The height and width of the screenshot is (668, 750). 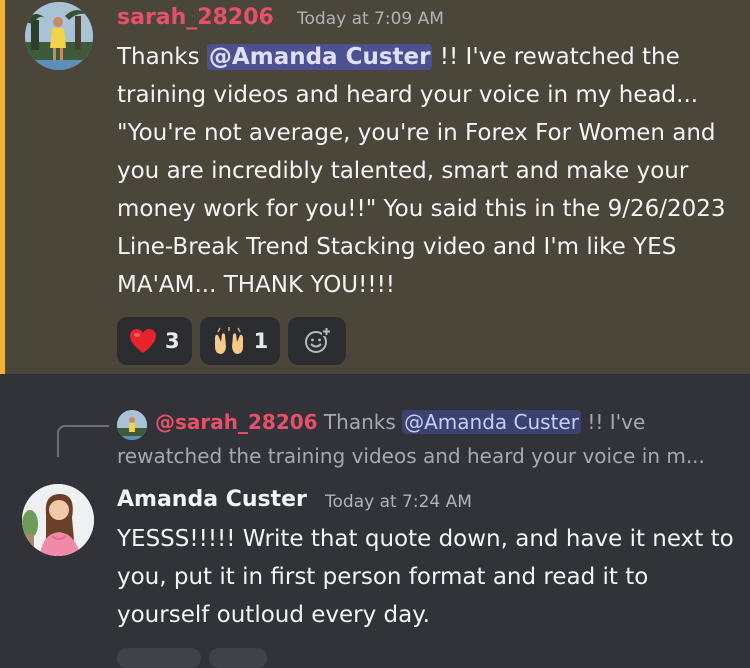 What do you see at coordinates (2, 187) in the screenshot?
I see `highlight-bar` at bounding box center [2, 187].